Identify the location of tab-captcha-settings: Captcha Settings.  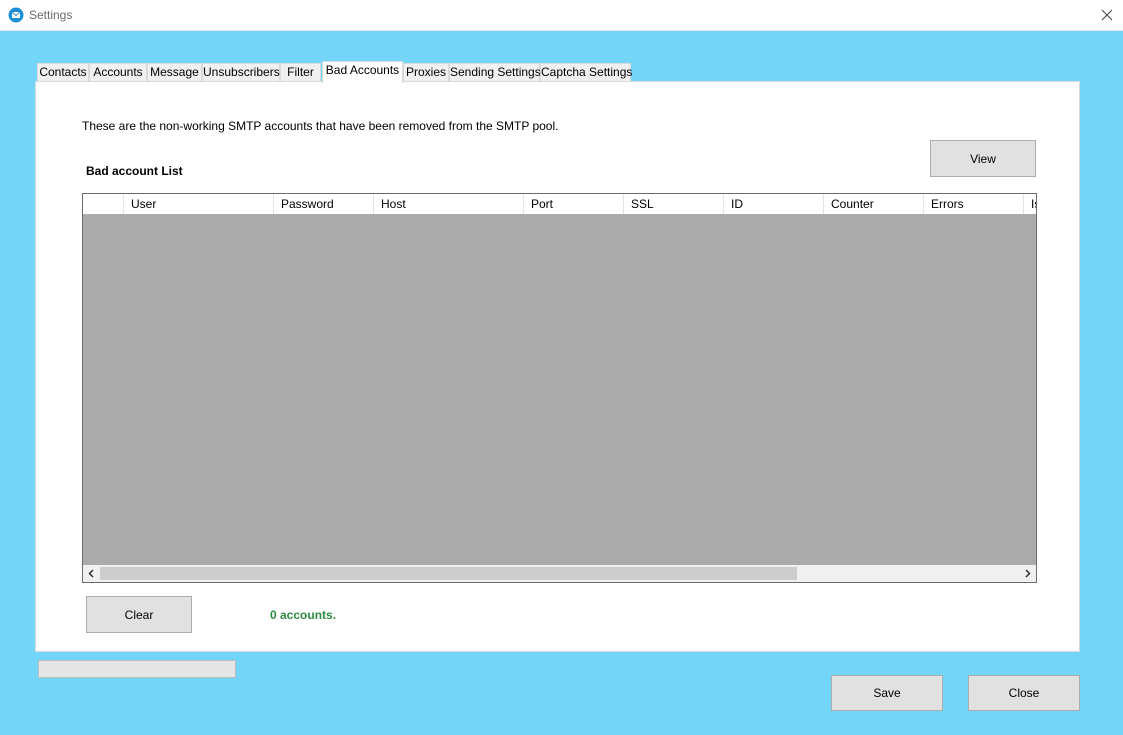
(586, 72).